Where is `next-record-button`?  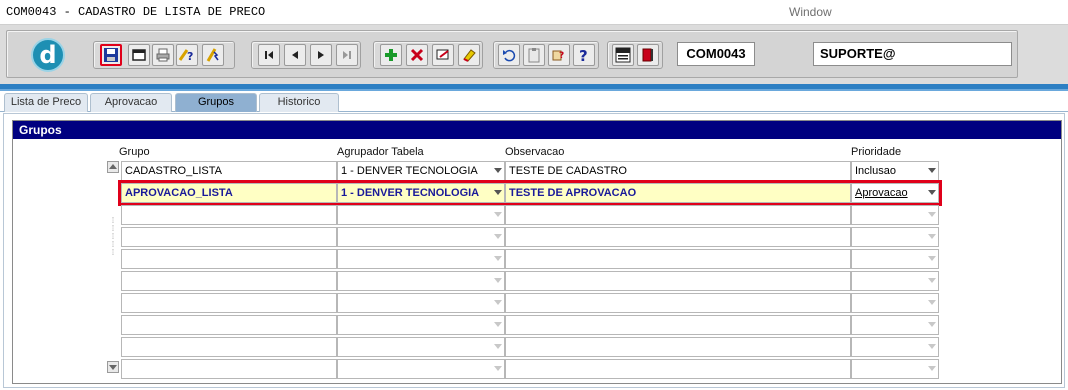 next-record-button is located at coordinates (321, 55).